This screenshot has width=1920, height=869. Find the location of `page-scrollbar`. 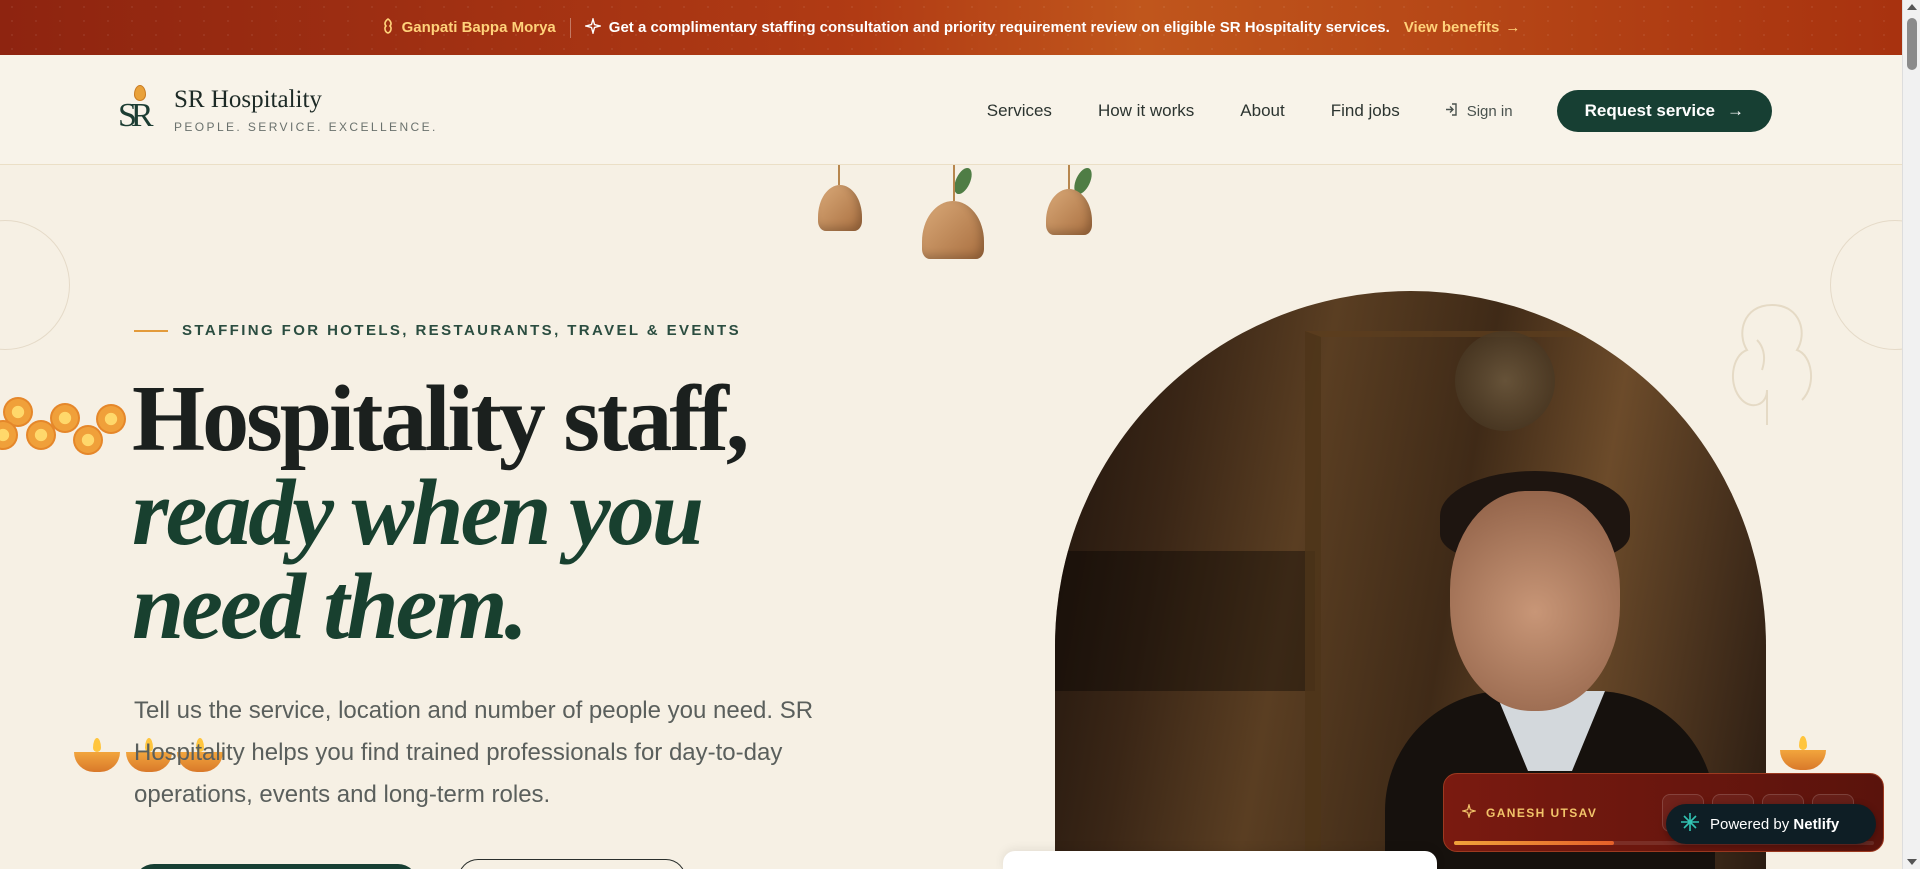

page-scrollbar is located at coordinates (1911, 434).